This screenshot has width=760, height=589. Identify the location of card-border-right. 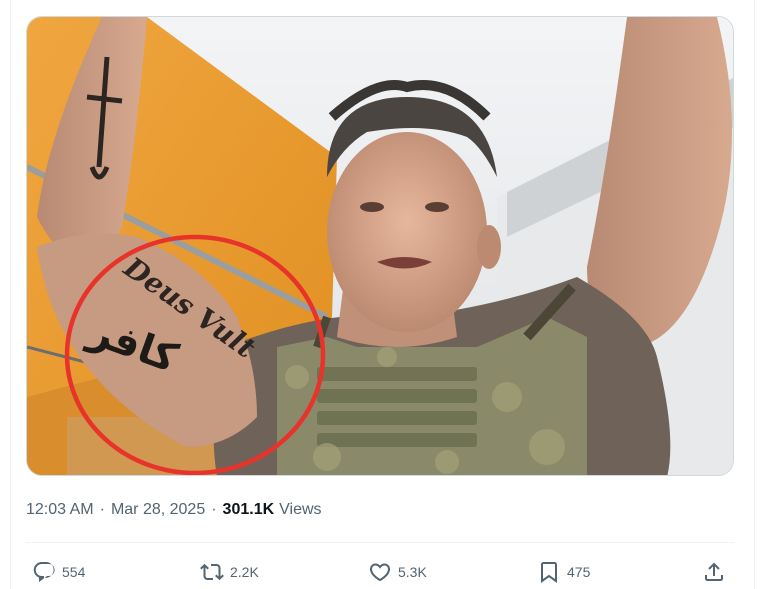
(754, 294).